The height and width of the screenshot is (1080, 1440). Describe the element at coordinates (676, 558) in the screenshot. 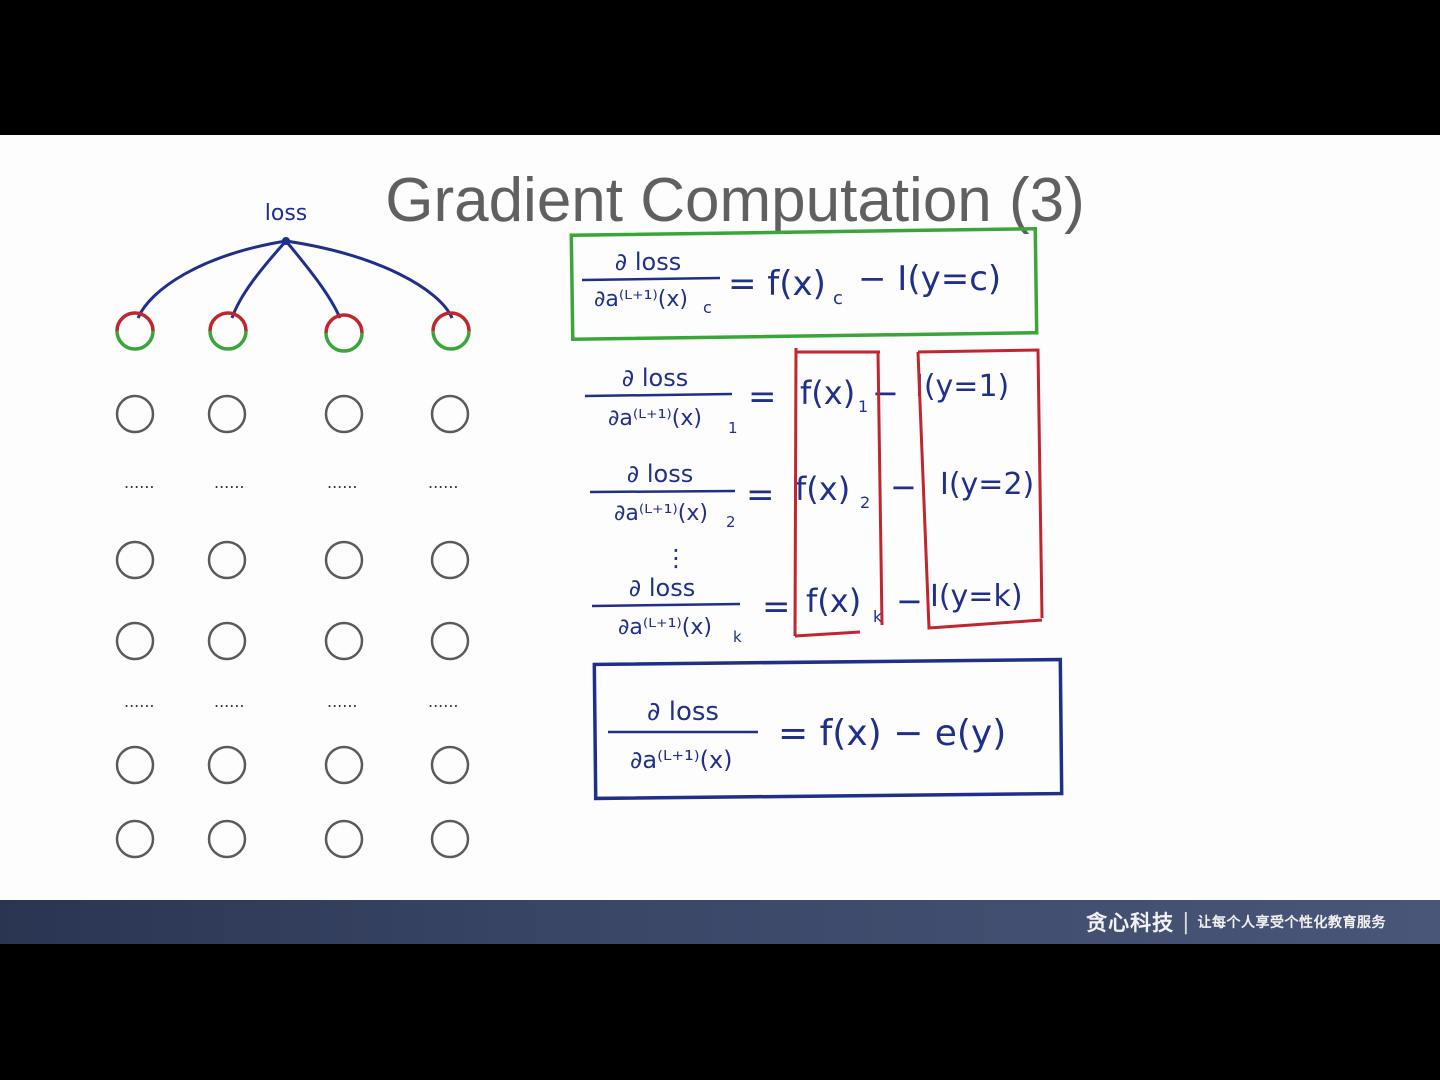

I see `vertical-dots: ⋮` at that location.